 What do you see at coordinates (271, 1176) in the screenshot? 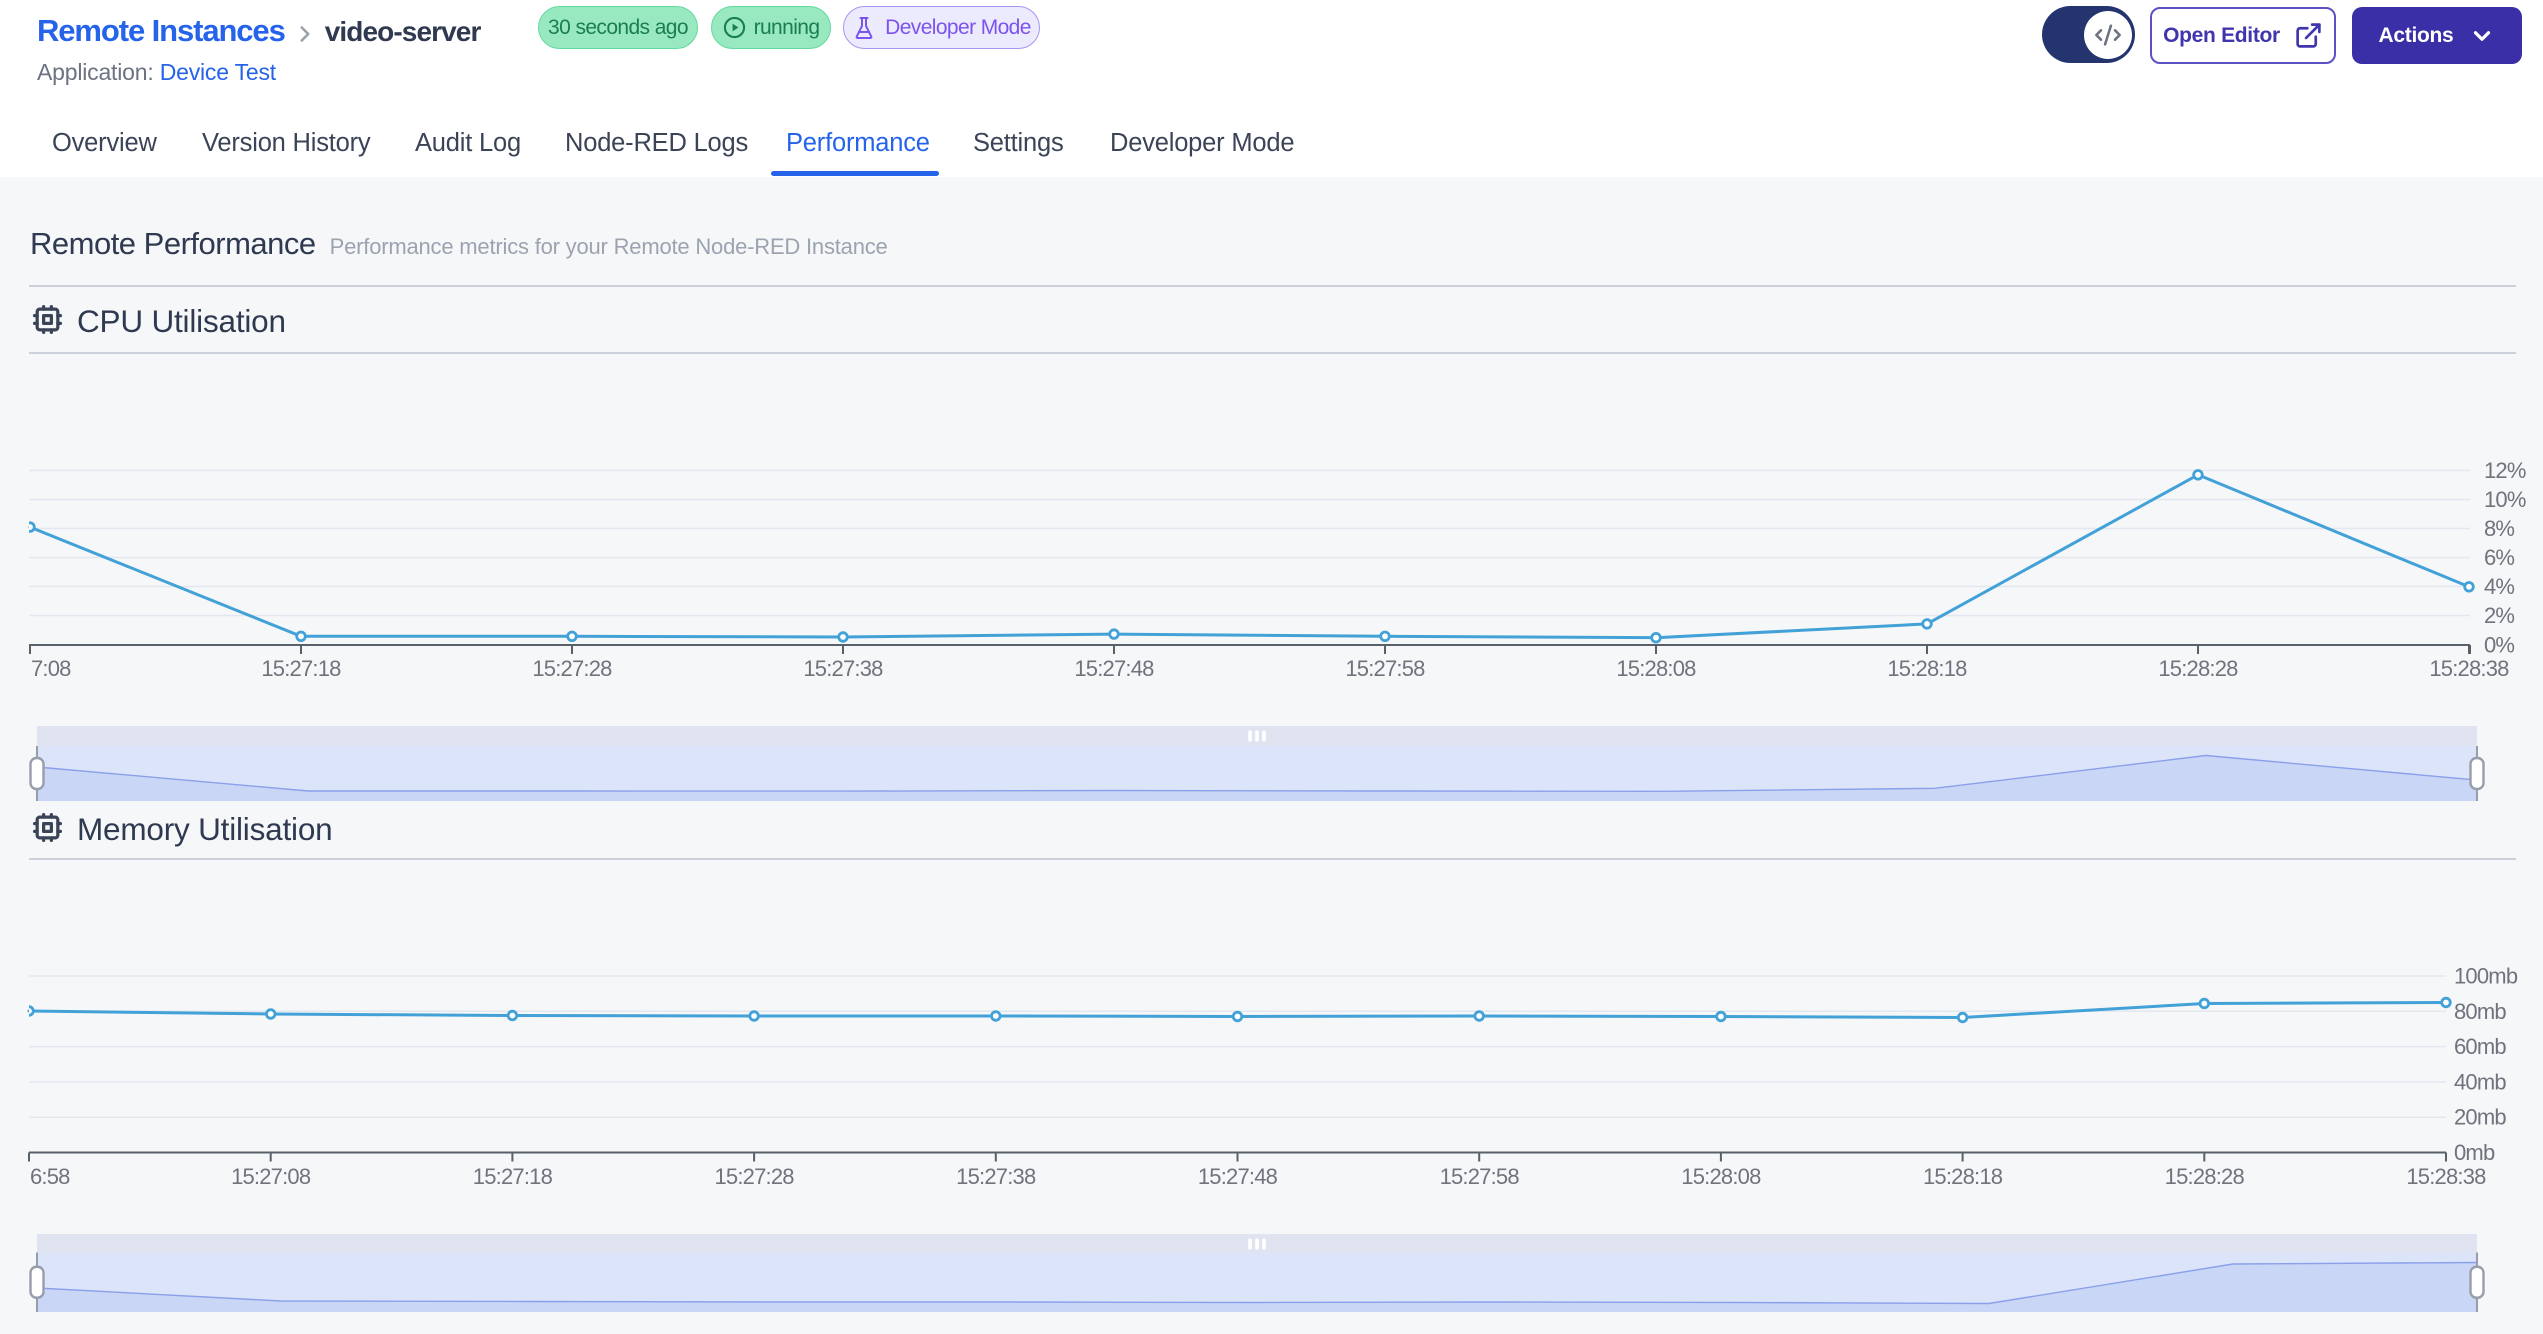
I see `svg-text: 15:27:08` at bounding box center [271, 1176].